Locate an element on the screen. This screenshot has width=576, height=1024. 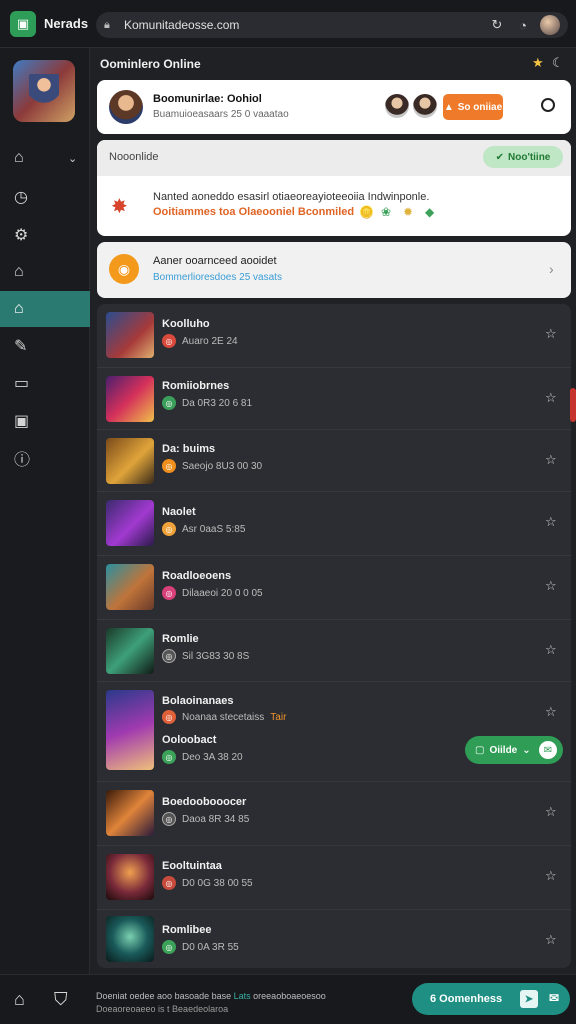
notification-label: Nooonlide is located at coordinates (134, 157).